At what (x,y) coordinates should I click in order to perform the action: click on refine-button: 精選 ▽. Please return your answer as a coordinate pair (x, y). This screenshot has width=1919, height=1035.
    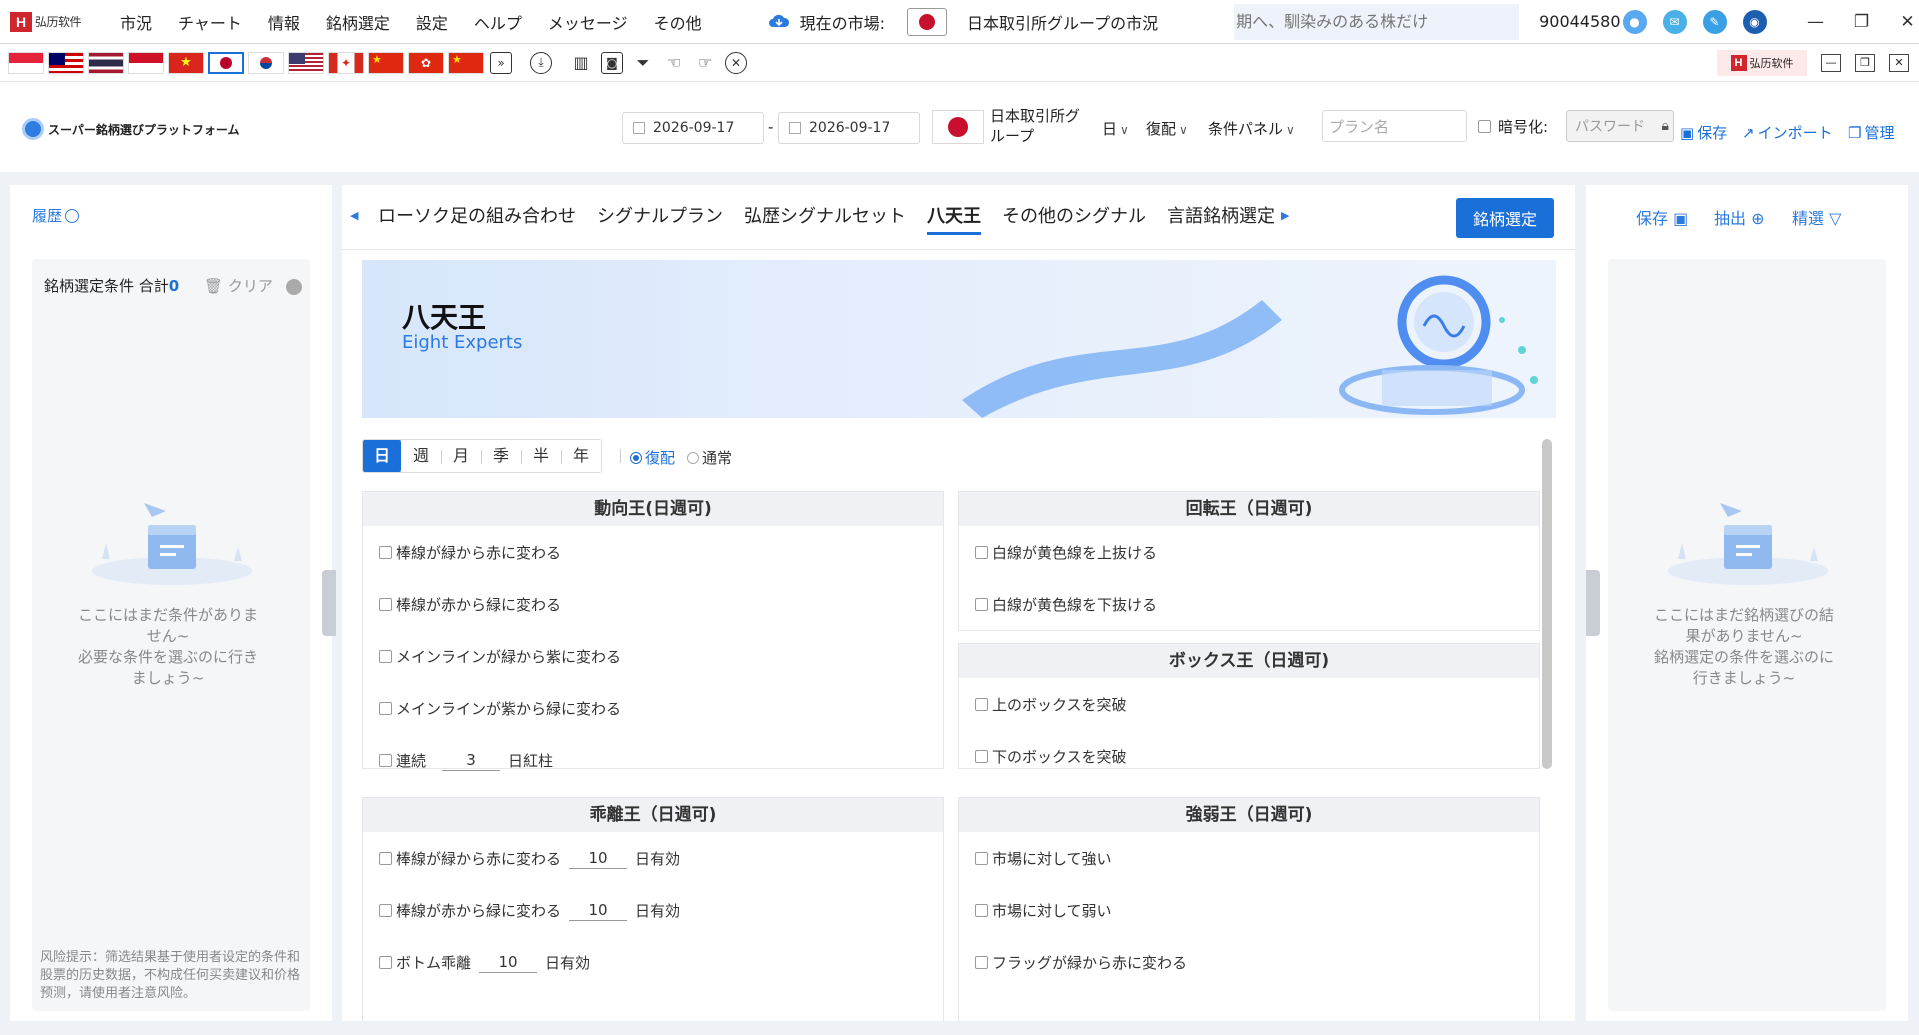
    Looking at the image, I should click on (1816, 217).